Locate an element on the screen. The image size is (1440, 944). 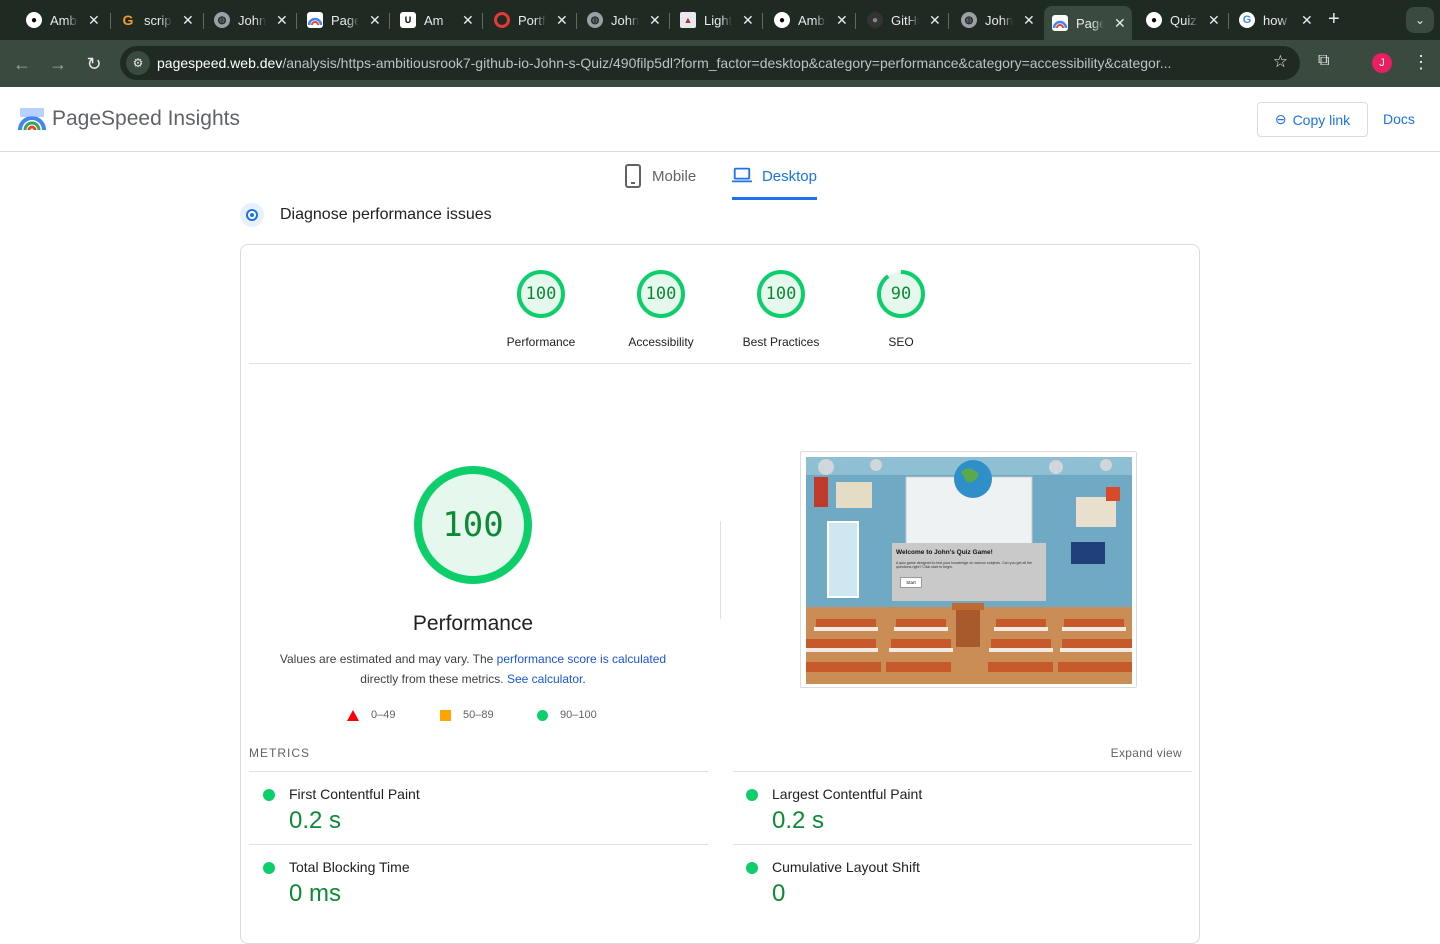
performance-title: Performance is located at coordinates (473, 623).